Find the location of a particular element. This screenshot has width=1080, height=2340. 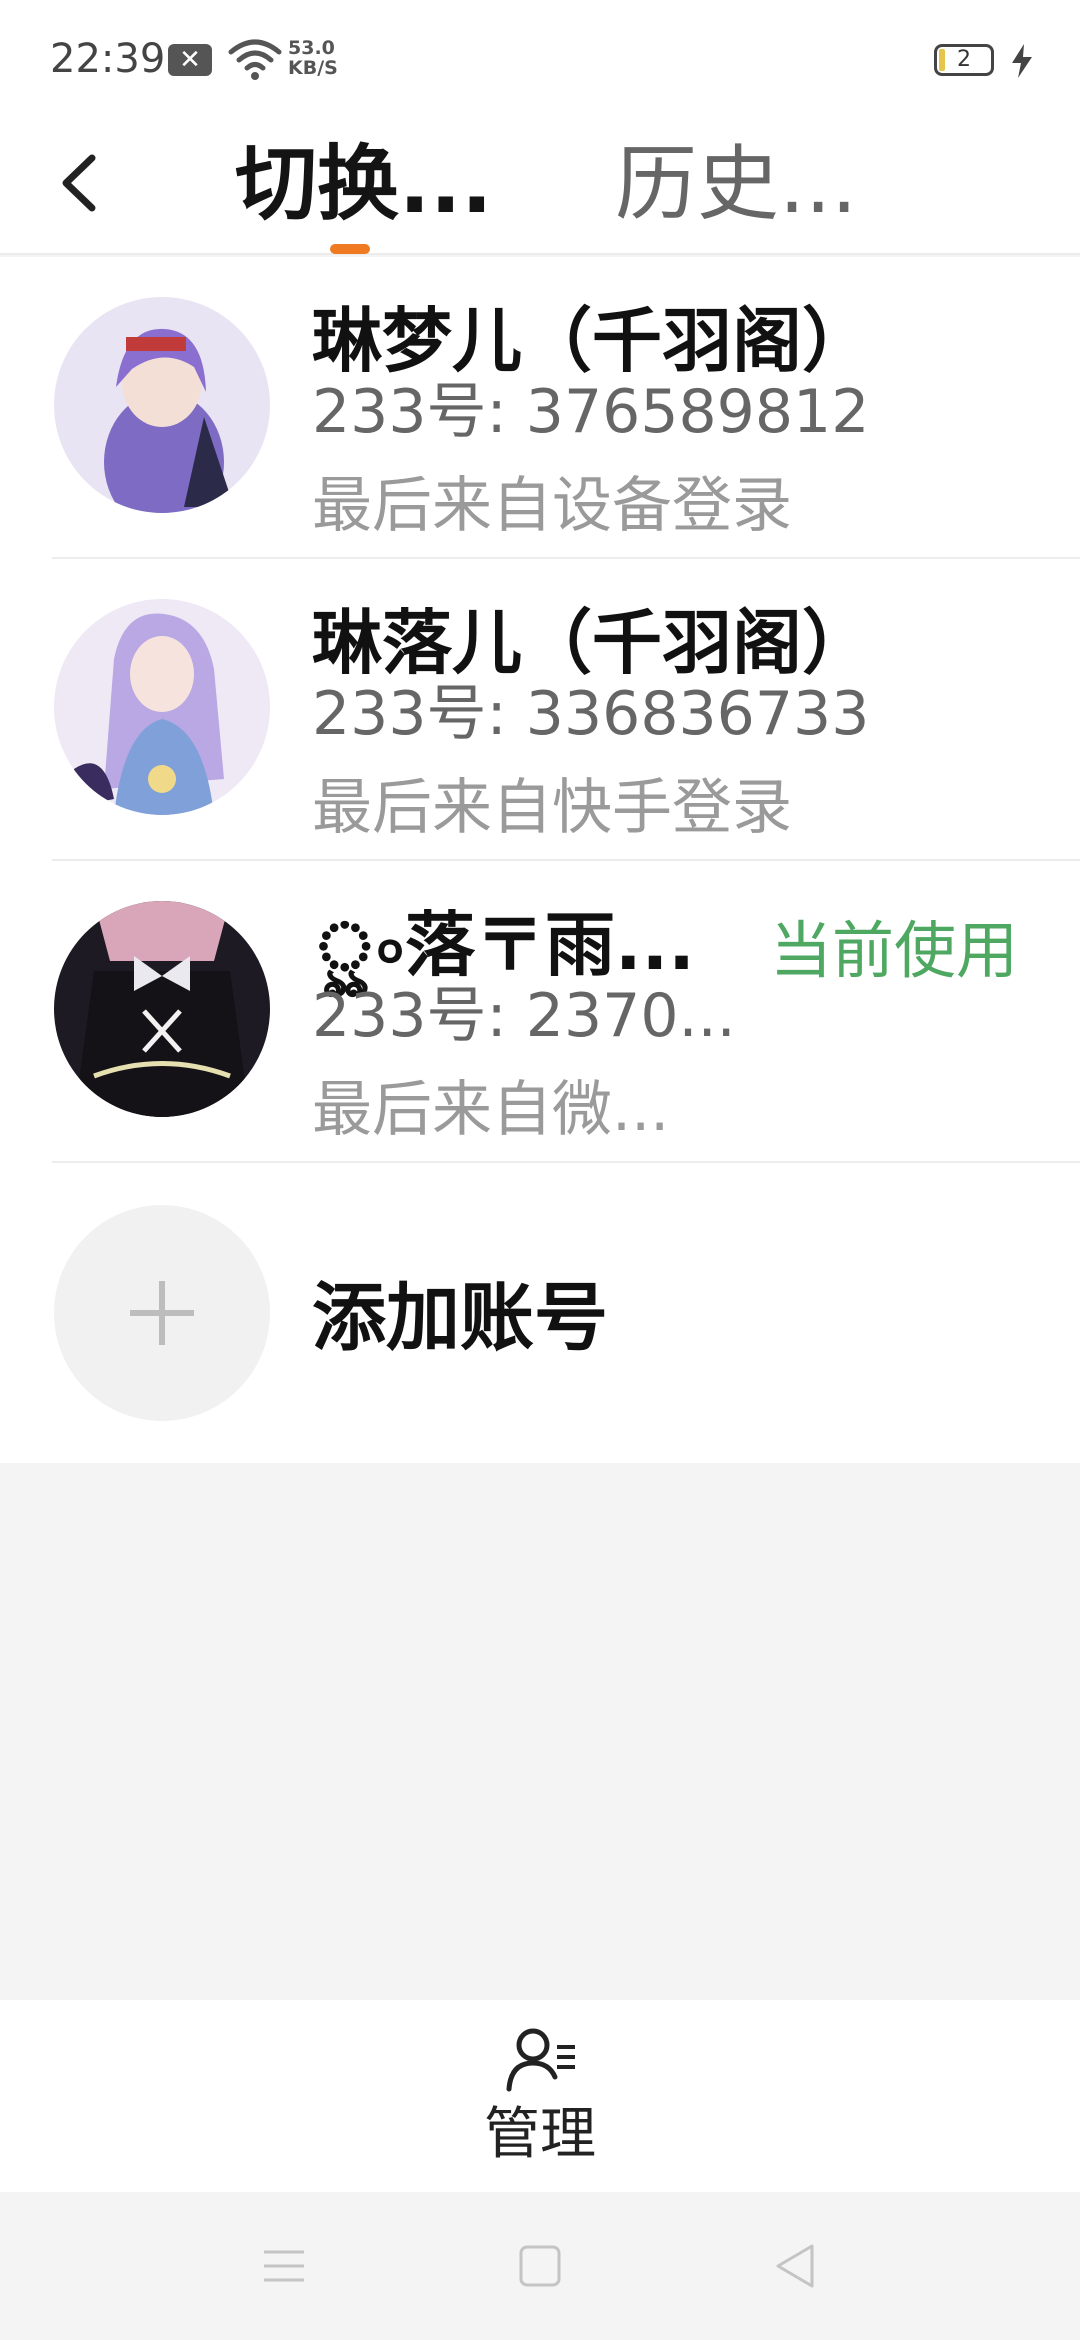

account-name: 琳落儿（千羽阁） is located at coordinates (592, 643).